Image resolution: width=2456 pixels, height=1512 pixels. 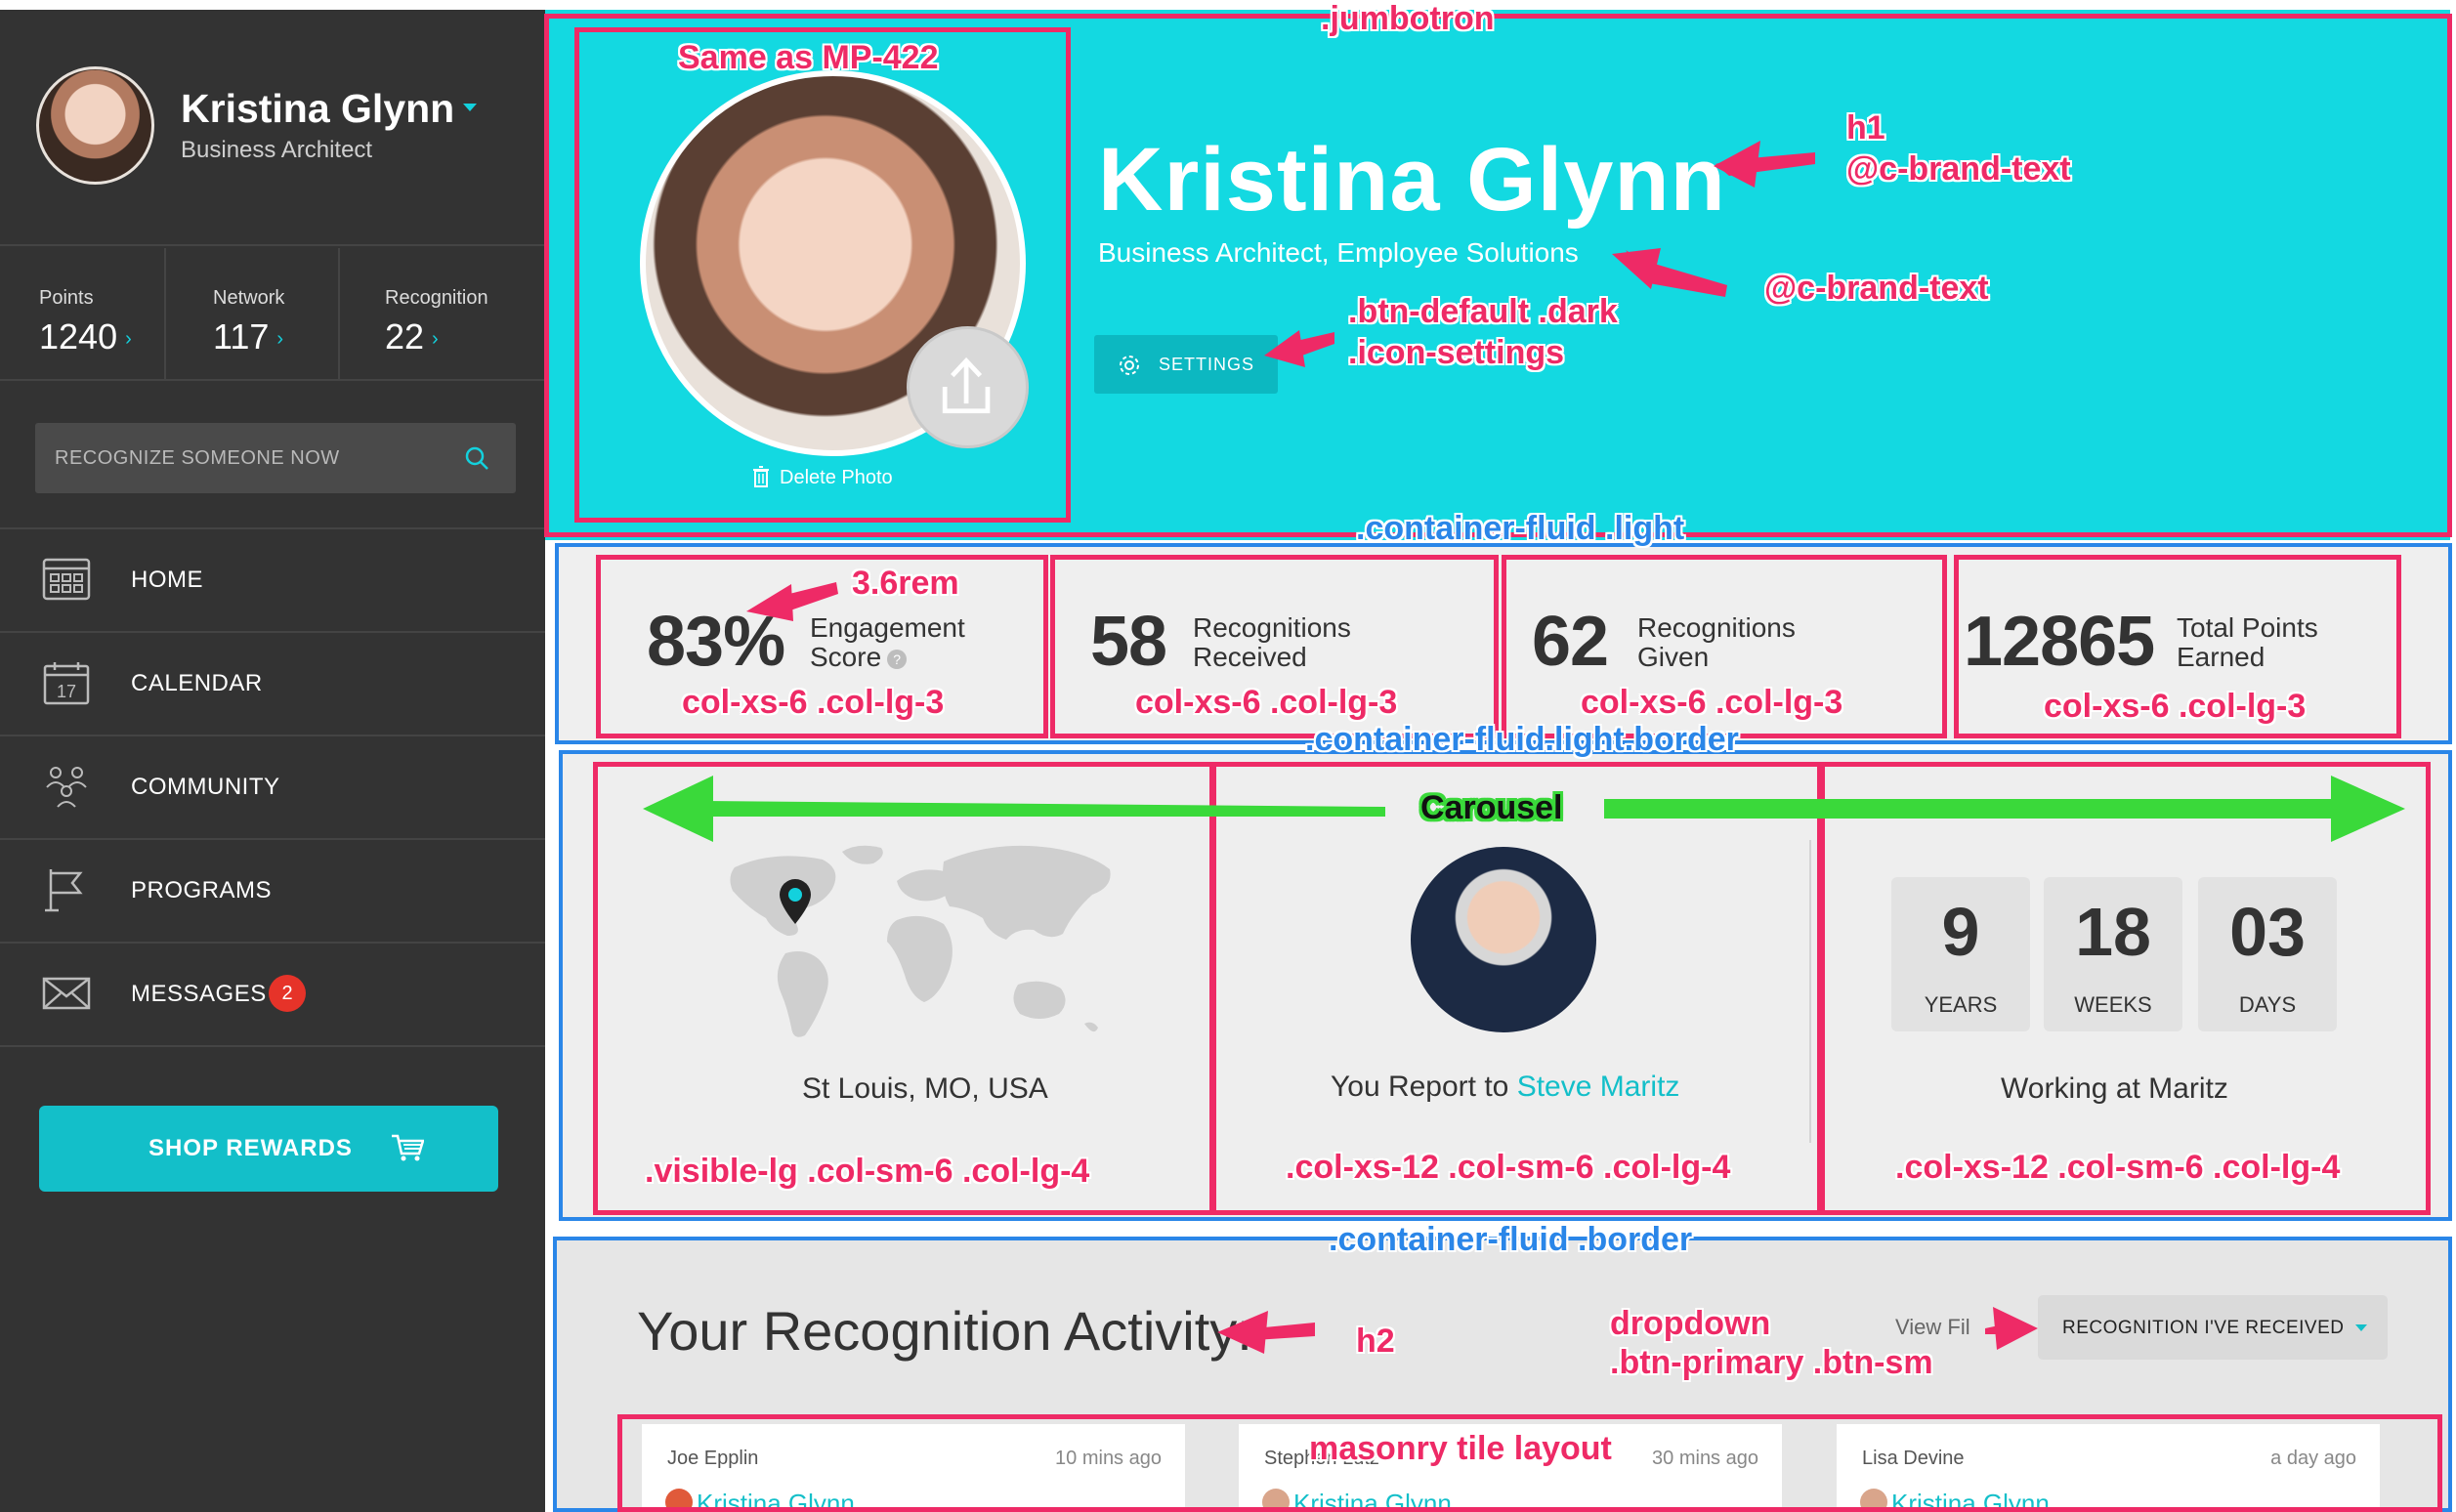 I want to click on upload-icon, so click(x=966, y=385).